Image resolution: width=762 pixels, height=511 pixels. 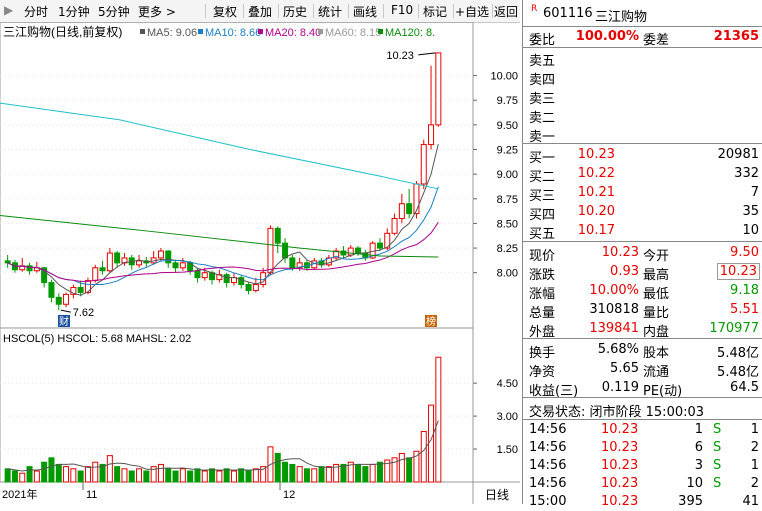 What do you see at coordinates (642, 484) in the screenshot?
I see `tick-row: 14:56 10.23 10 S 2` at bounding box center [642, 484].